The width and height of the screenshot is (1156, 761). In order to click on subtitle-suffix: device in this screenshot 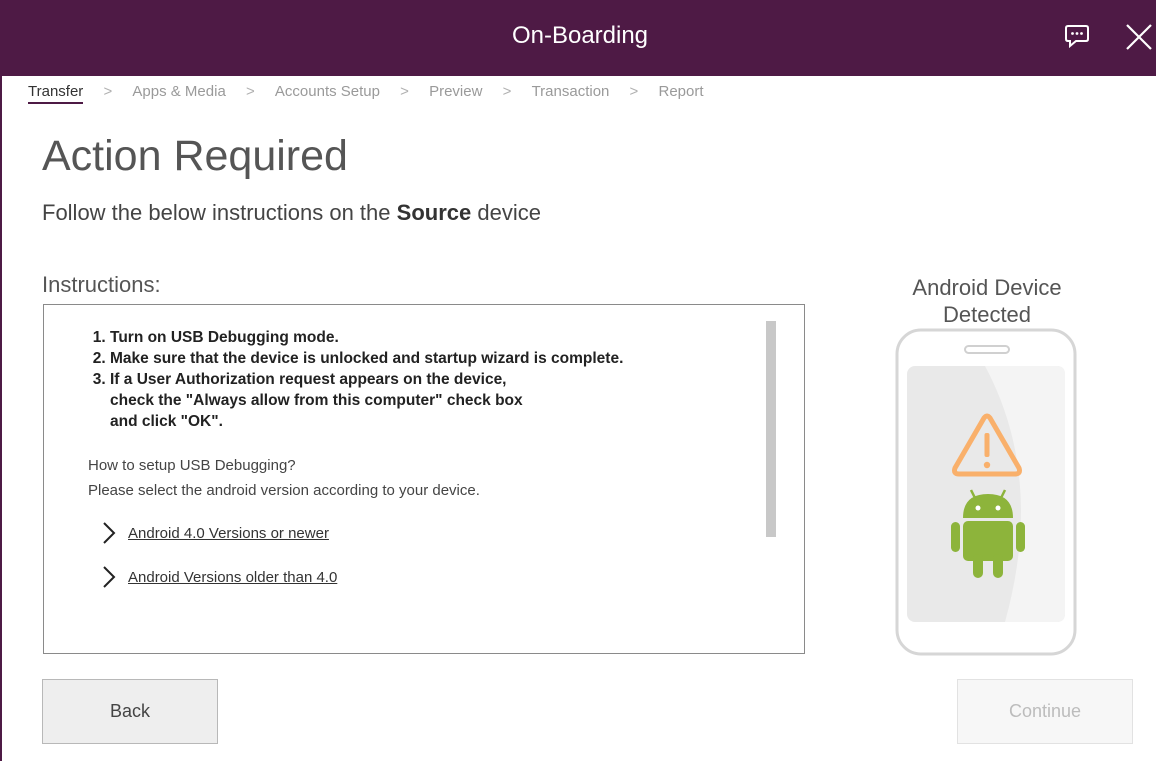, I will do `click(506, 212)`.